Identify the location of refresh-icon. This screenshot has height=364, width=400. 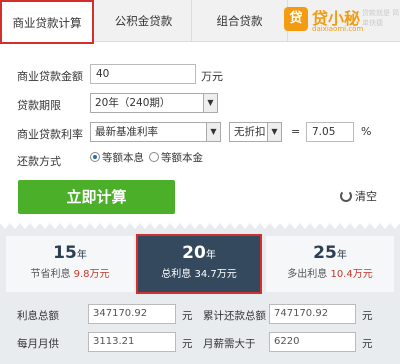
(346, 196).